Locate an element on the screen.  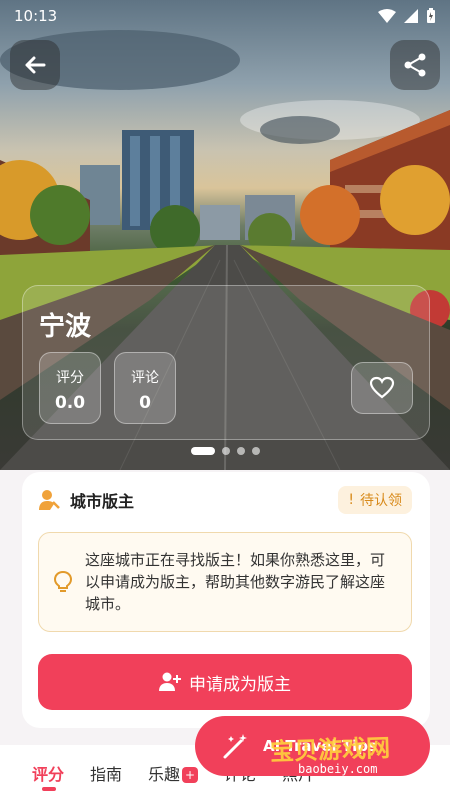
carousel-indicator is located at coordinates (225, 451).